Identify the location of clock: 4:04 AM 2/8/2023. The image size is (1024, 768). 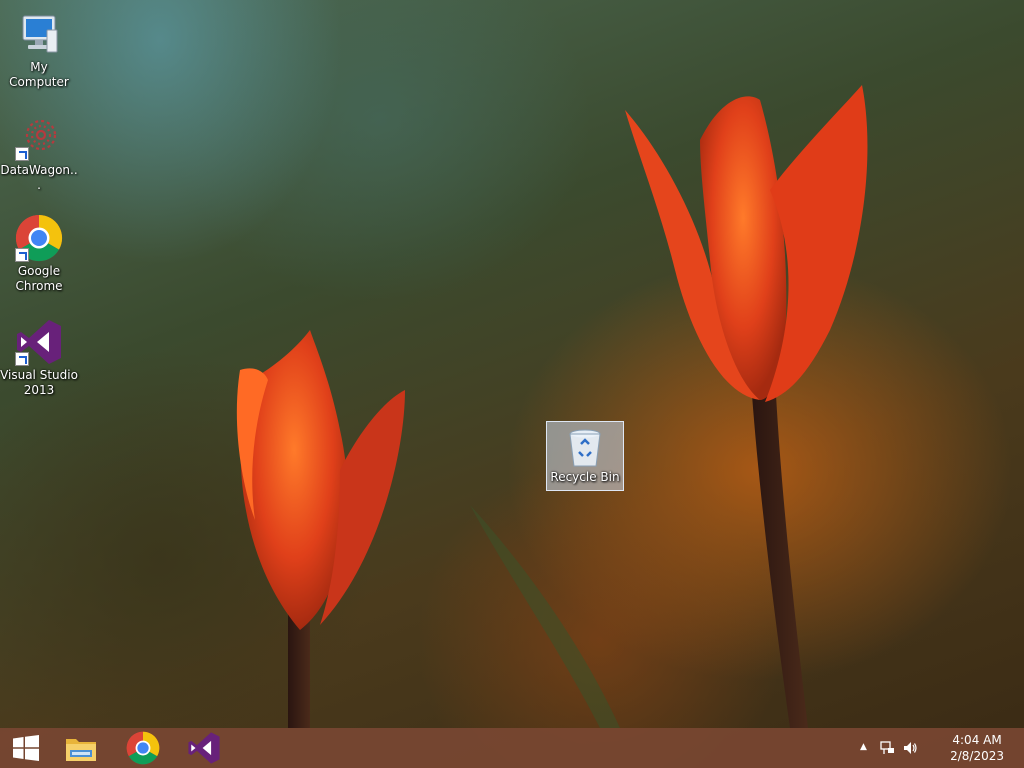
(977, 748).